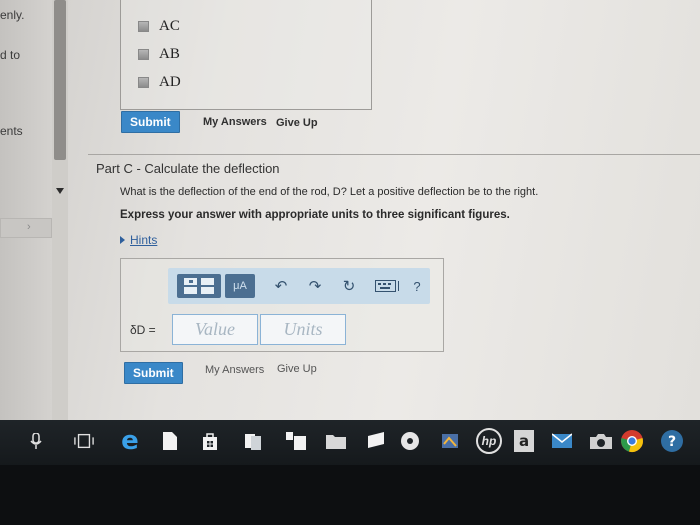  Describe the element at coordinates (26, 210) in the screenshot. I see `left-panel` at that location.